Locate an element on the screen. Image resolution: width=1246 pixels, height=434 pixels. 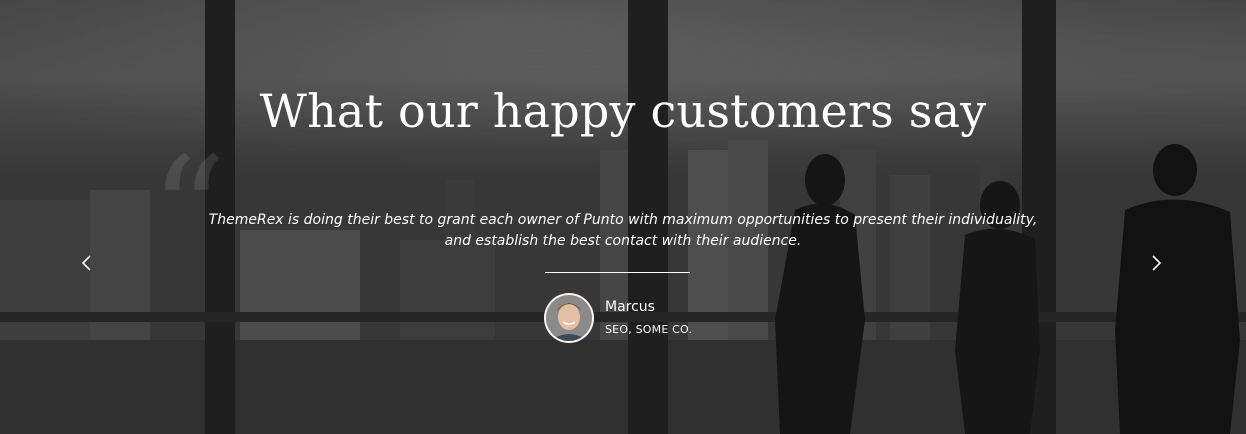
slider-prev-button is located at coordinates (87, 263).